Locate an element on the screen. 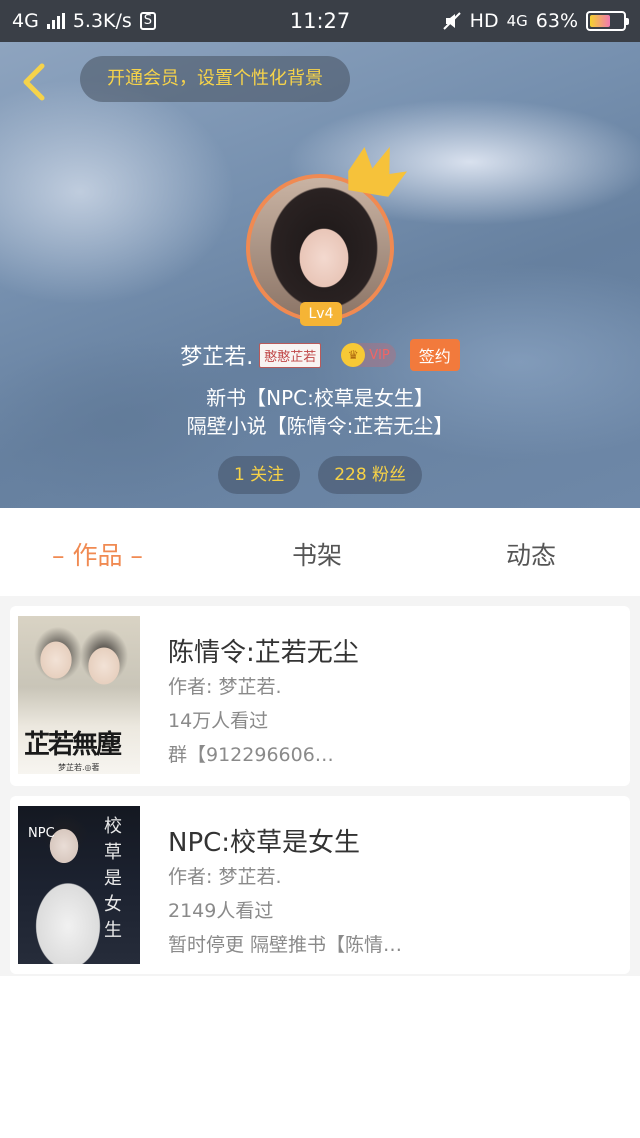  status-right: HD 4G 63% is located at coordinates (535, 21).